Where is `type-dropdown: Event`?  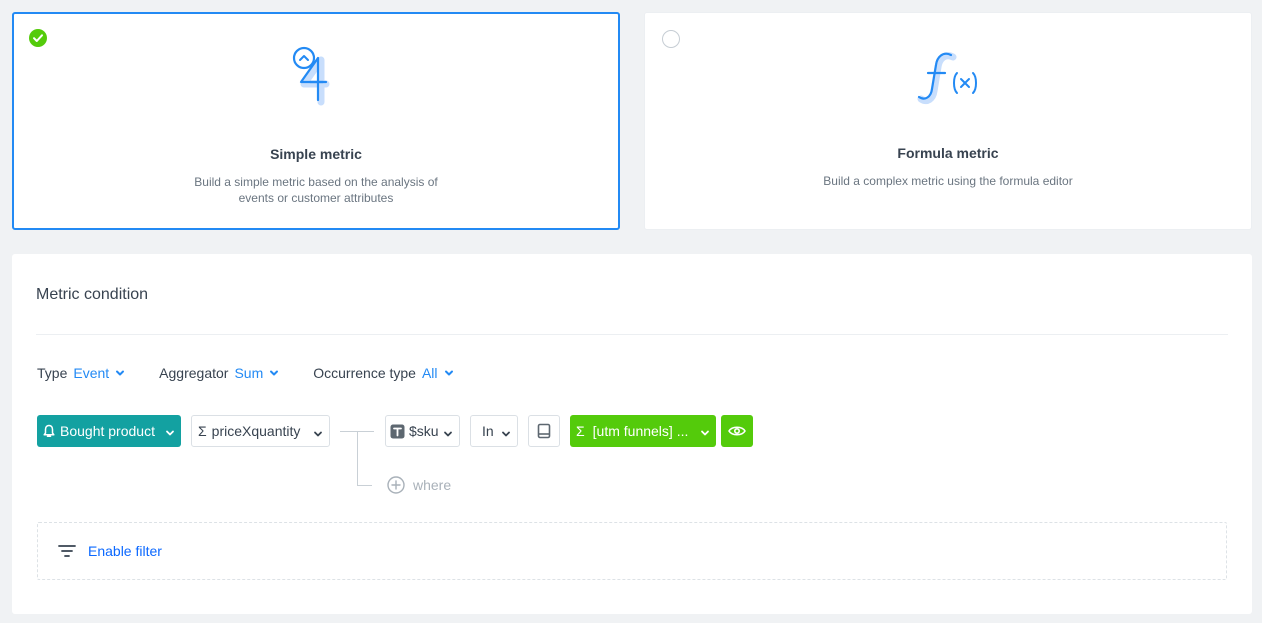
type-dropdown: Event is located at coordinates (99, 373).